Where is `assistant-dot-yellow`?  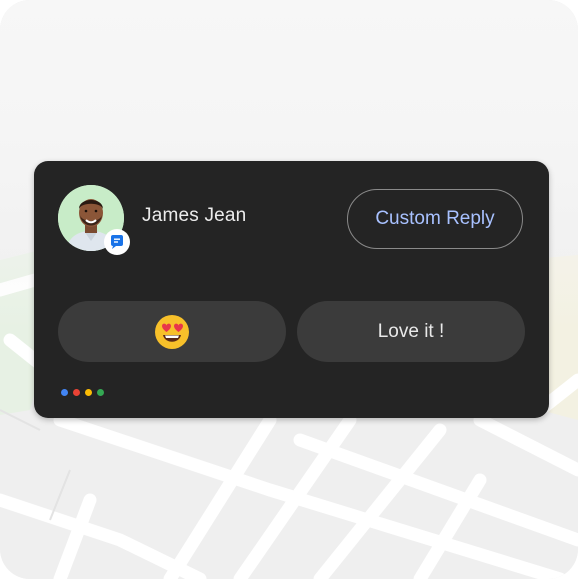
assistant-dot-yellow is located at coordinates (88, 392).